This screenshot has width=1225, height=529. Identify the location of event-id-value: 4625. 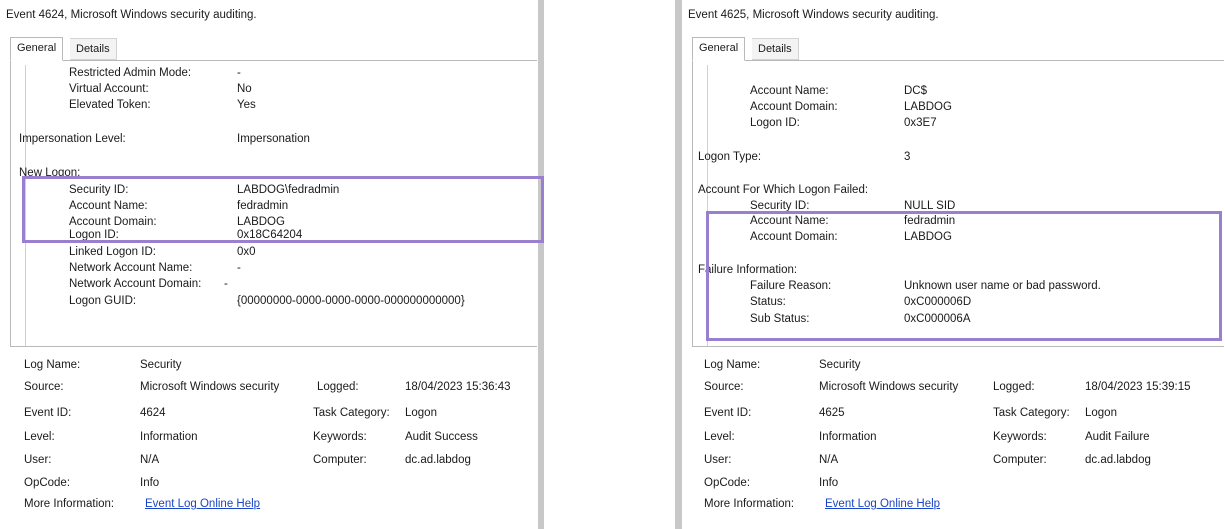
(832, 413).